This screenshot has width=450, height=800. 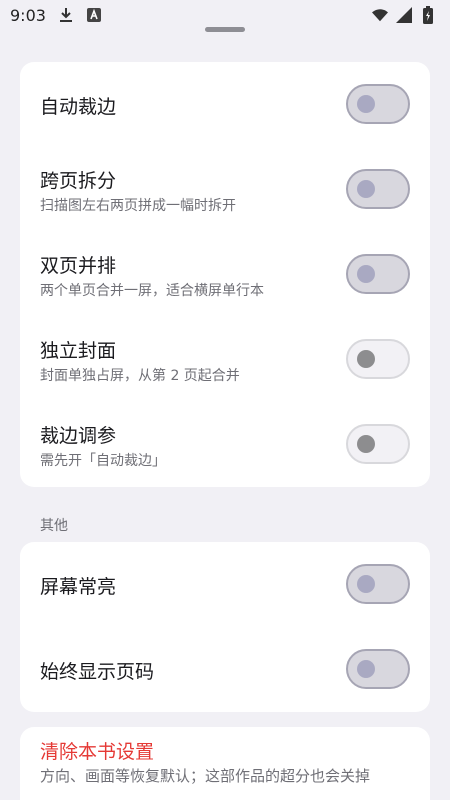 What do you see at coordinates (94, 15) in the screenshot?
I see `keyboard-a-icon` at bounding box center [94, 15].